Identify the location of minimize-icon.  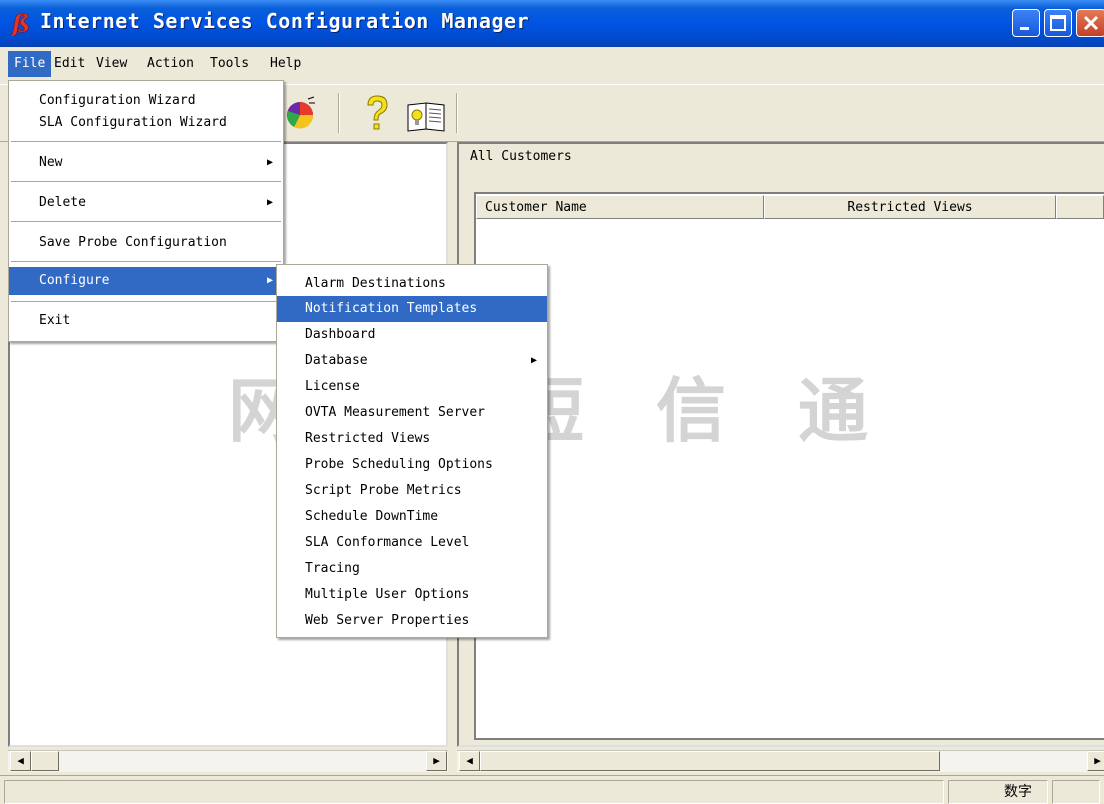
(1024, 28).